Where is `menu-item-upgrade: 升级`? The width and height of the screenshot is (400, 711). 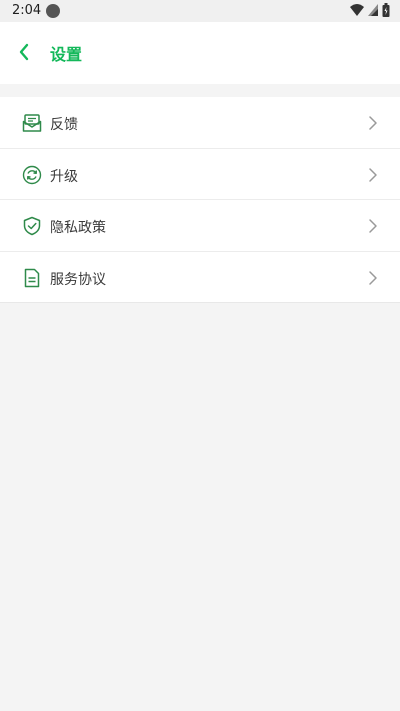 menu-item-upgrade: 升级 is located at coordinates (200, 174).